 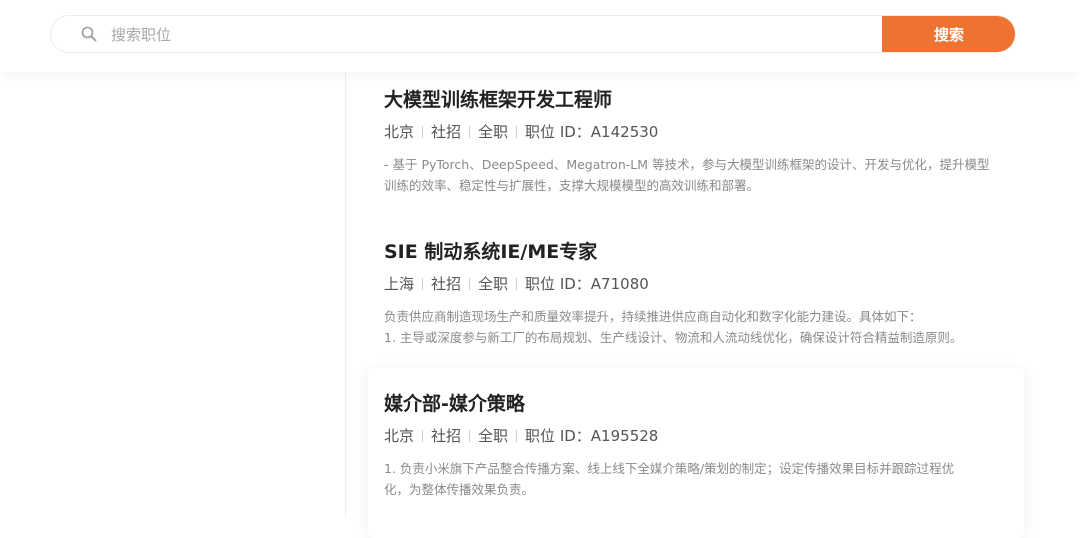 I want to click on job-id: A195528, so click(x=624, y=436).